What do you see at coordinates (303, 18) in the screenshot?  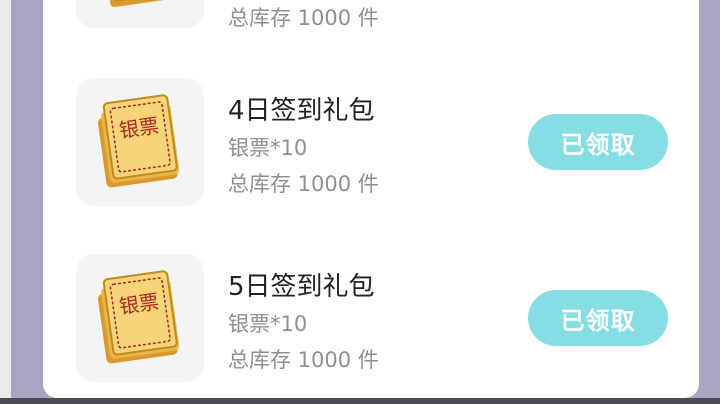 I see `item-stock: 总库存 1000 件` at bounding box center [303, 18].